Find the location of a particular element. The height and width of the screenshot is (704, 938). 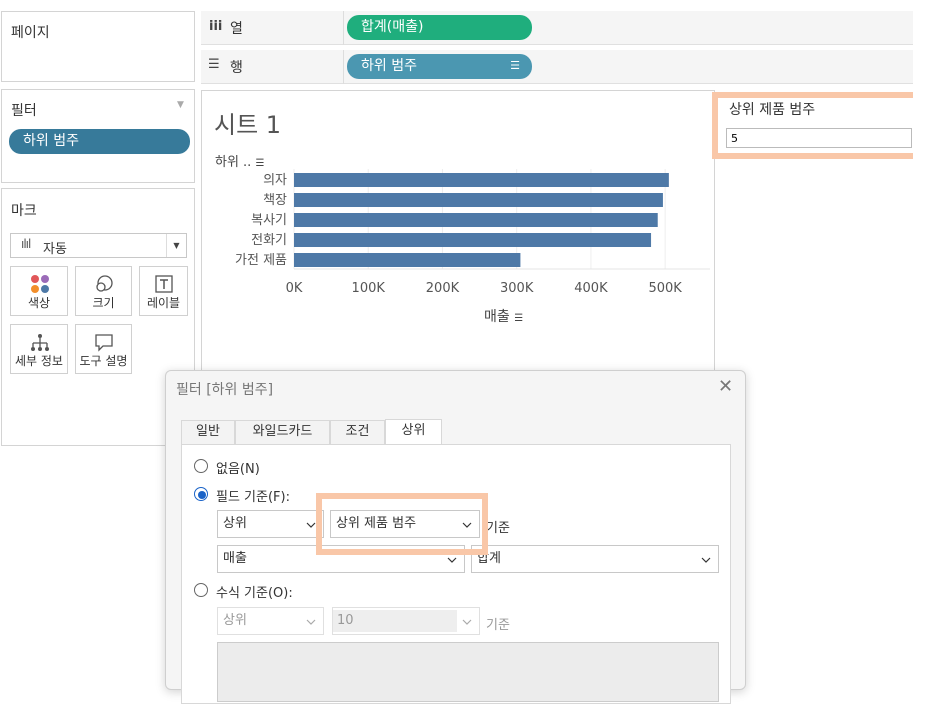

x-tick-label: 500K is located at coordinates (665, 288).